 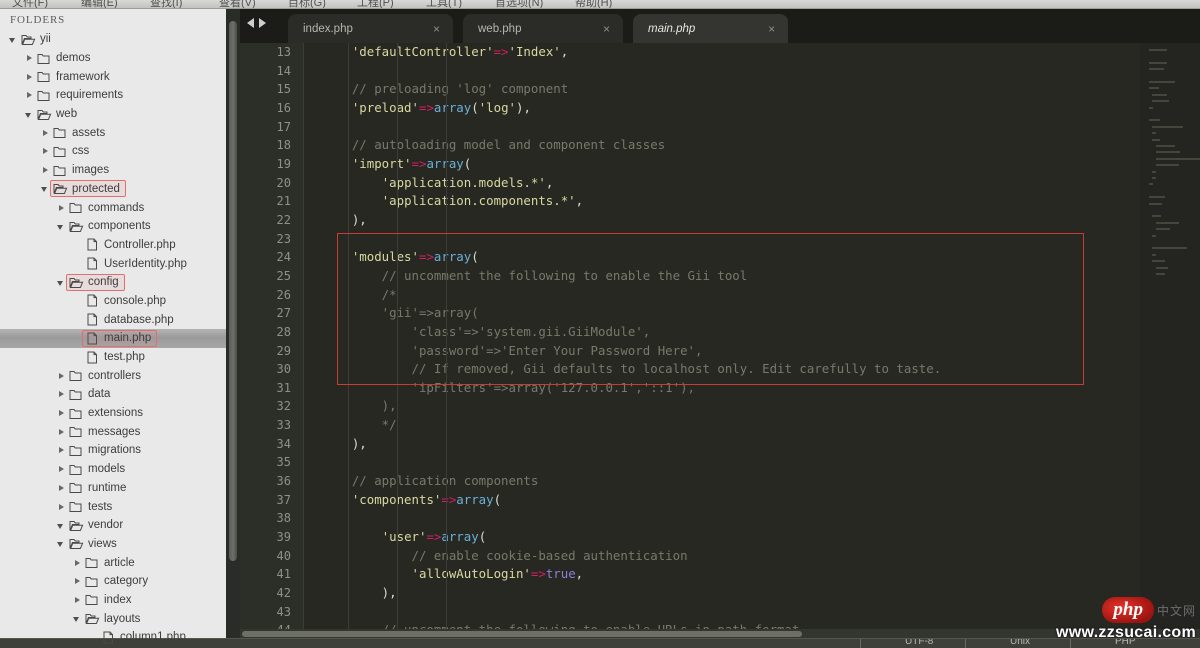 I want to click on code-line: // application components, so click(x=752, y=481).